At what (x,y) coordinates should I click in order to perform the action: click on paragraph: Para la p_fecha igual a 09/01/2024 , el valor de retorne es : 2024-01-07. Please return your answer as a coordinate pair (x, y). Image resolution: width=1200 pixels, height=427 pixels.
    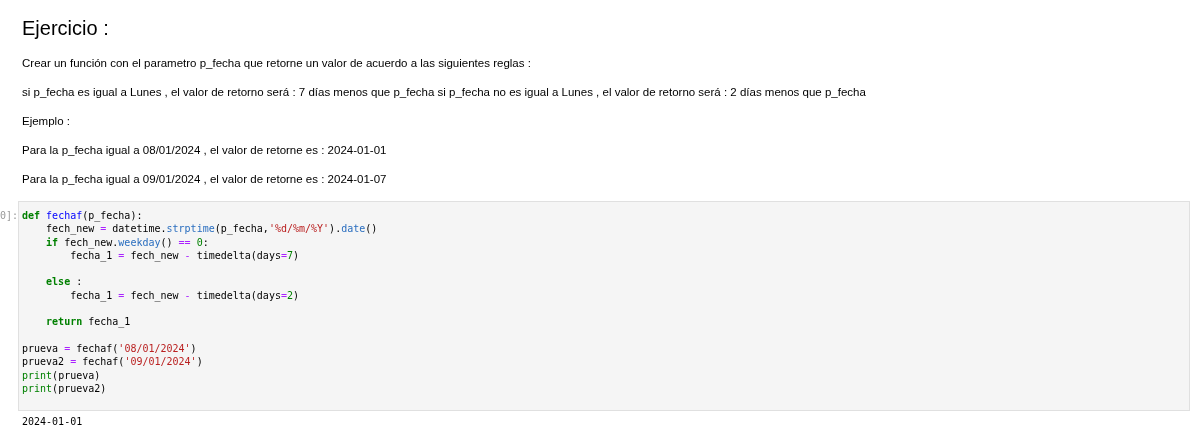
    Looking at the image, I should click on (205, 179).